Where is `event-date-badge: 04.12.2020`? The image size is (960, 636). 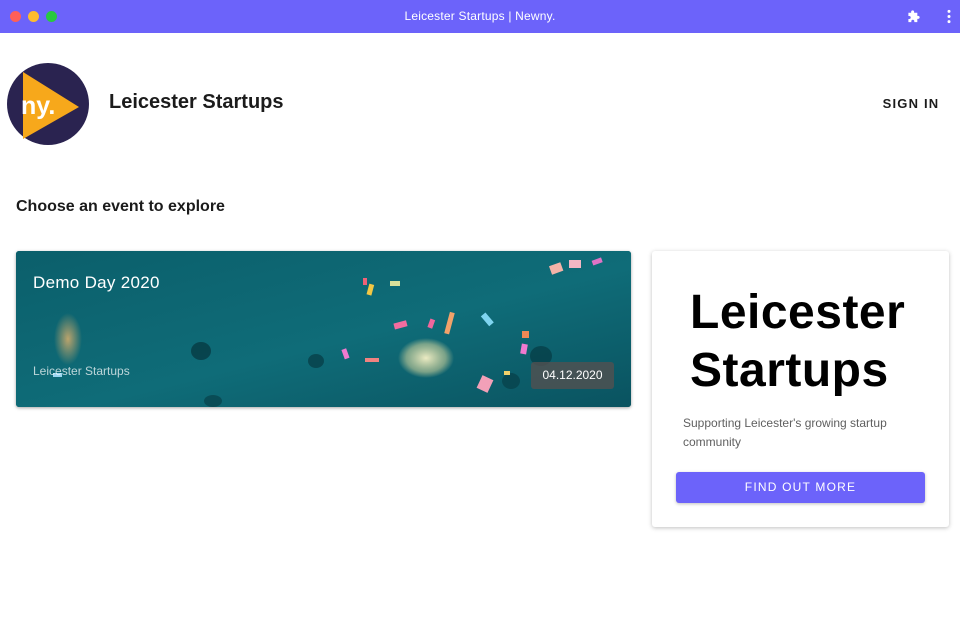
event-date-badge: 04.12.2020 is located at coordinates (572, 375).